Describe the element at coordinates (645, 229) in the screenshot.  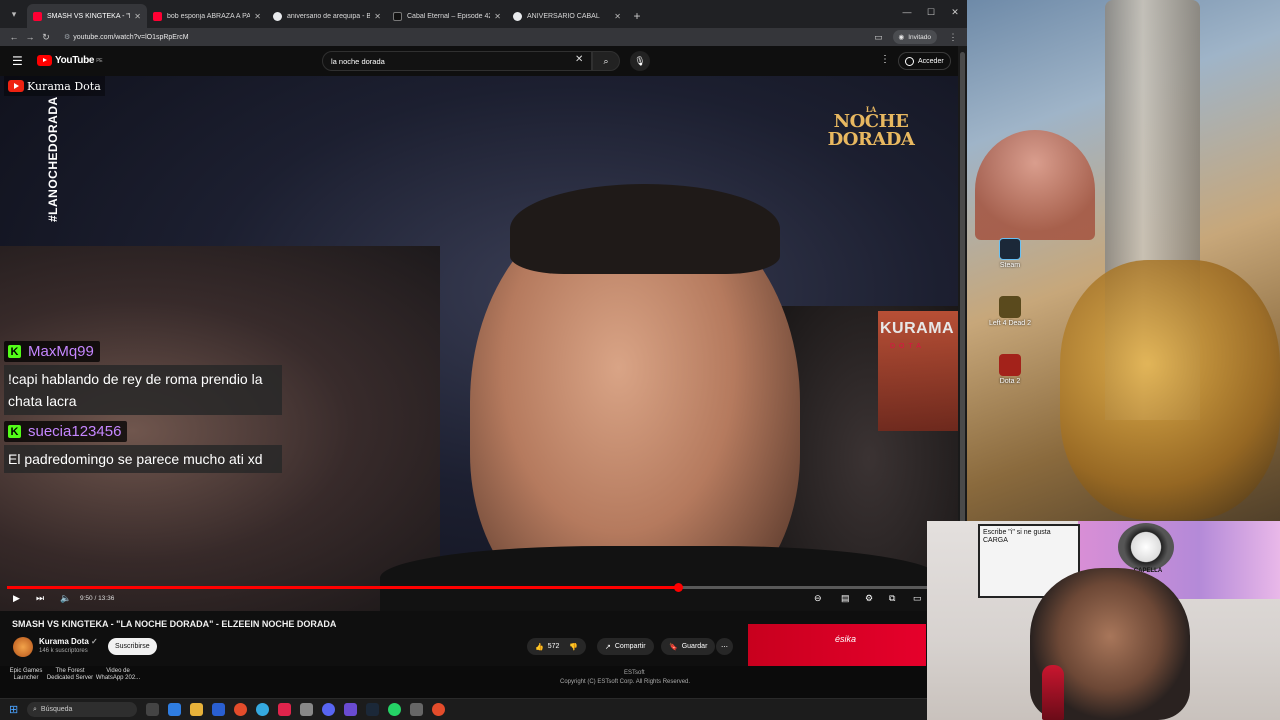
I see `video-hair` at that location.